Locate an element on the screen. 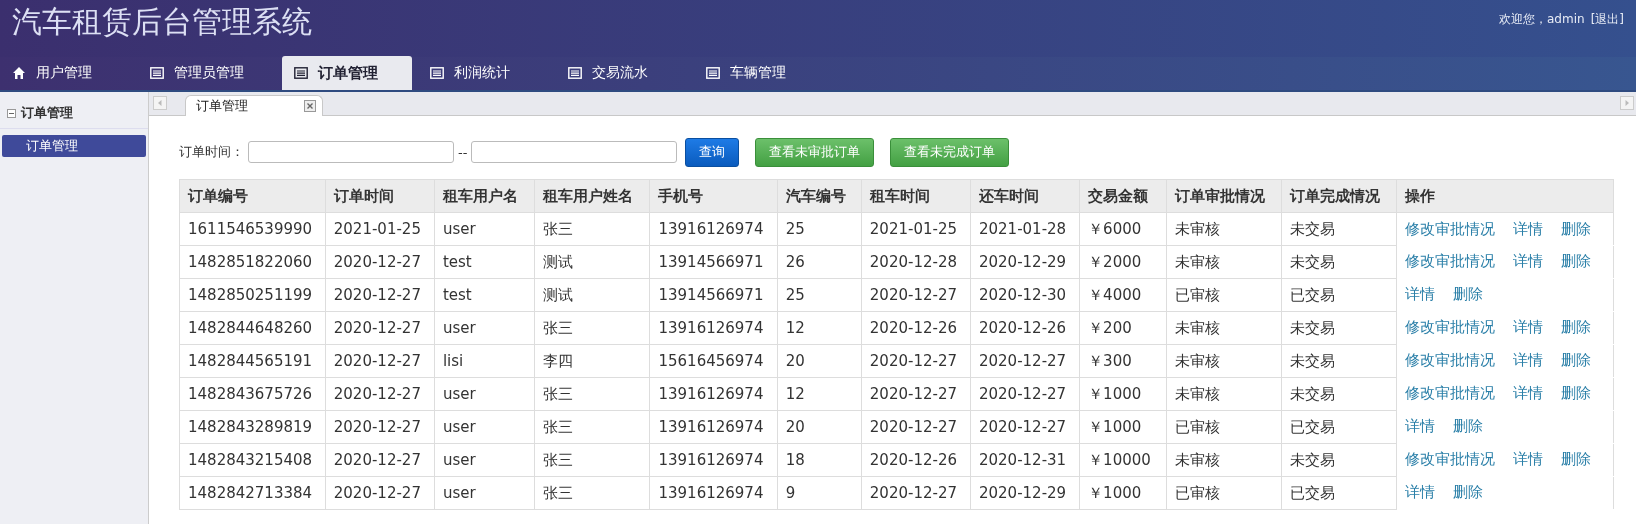 The image size is (1636, 524). scroll-right-icon is located at coordinates (1627, 103).